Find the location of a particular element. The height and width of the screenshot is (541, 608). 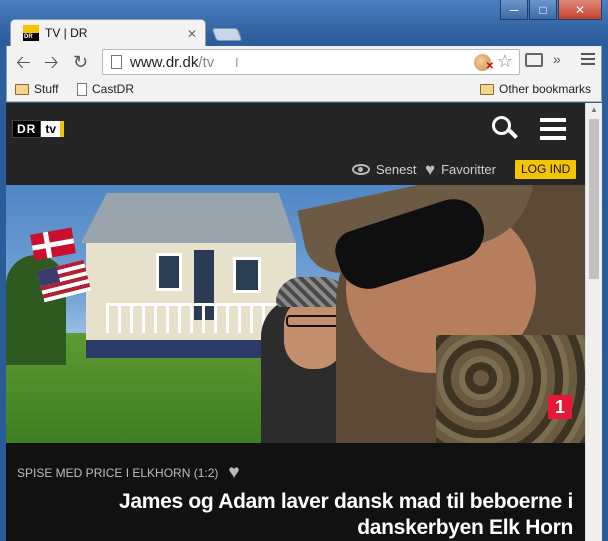

window-controls: ─ □ ✕ is located at coordinates (551, 10).